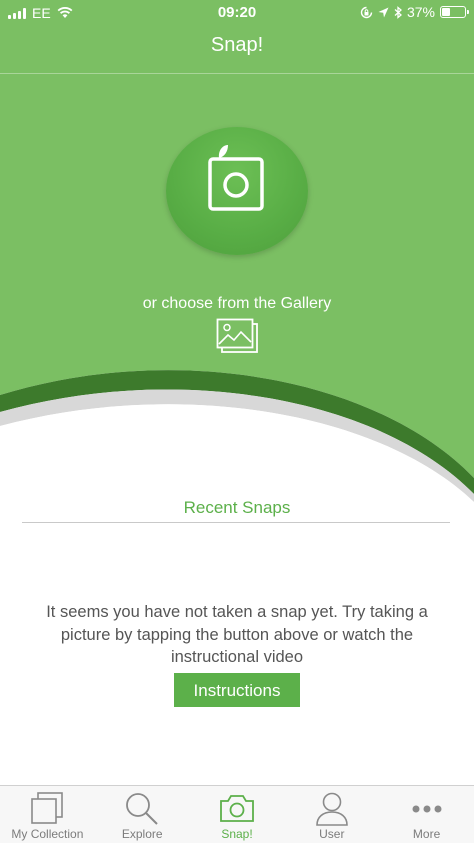  Describe the element at coordinates (454, 12) in the screenshot. I see `battery-icon` at that location.